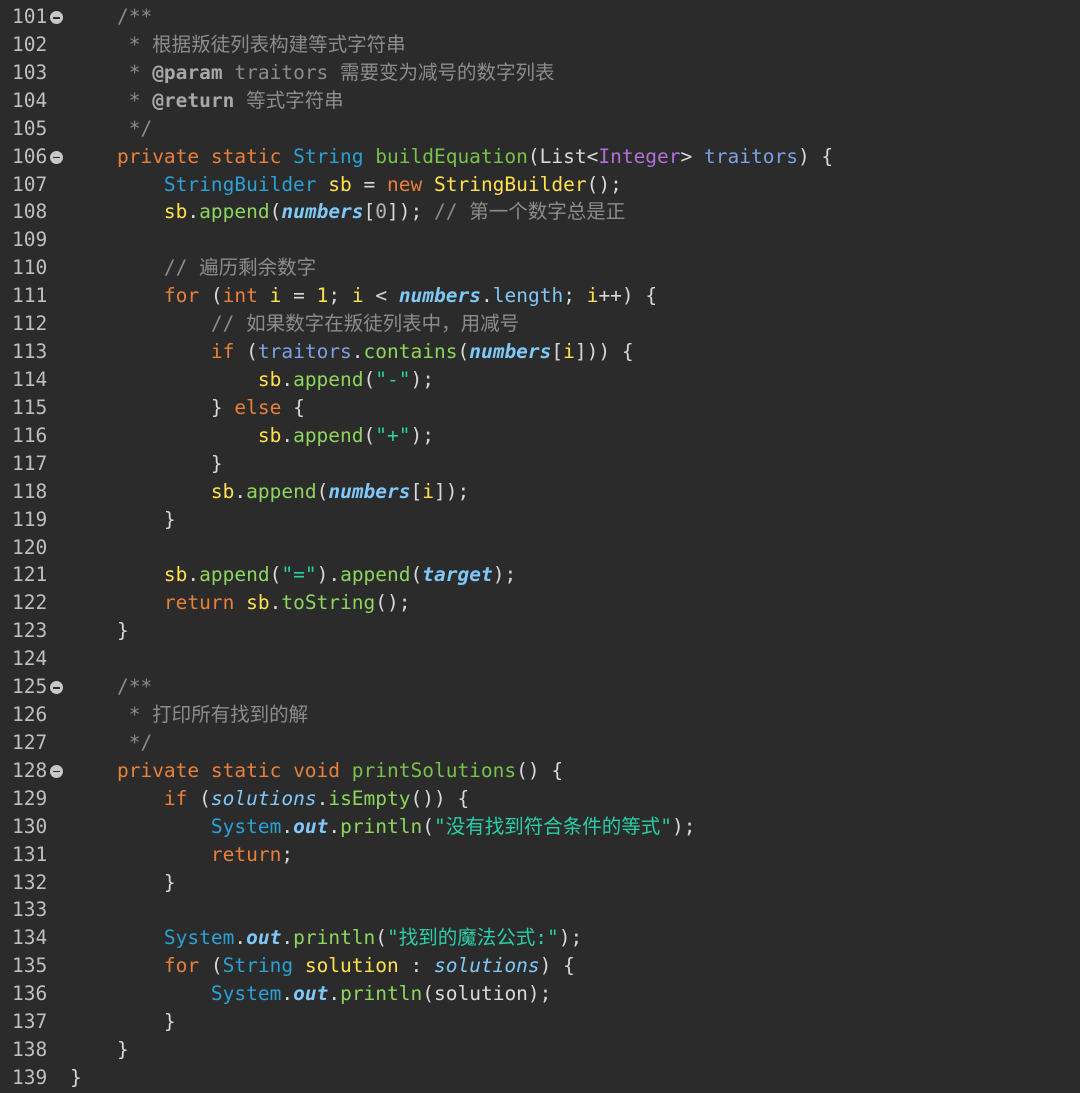  What do you see at coordinates (540, 883) in the screenshot?
I see `code-line: 132 }` at bounding box center [540, 883].